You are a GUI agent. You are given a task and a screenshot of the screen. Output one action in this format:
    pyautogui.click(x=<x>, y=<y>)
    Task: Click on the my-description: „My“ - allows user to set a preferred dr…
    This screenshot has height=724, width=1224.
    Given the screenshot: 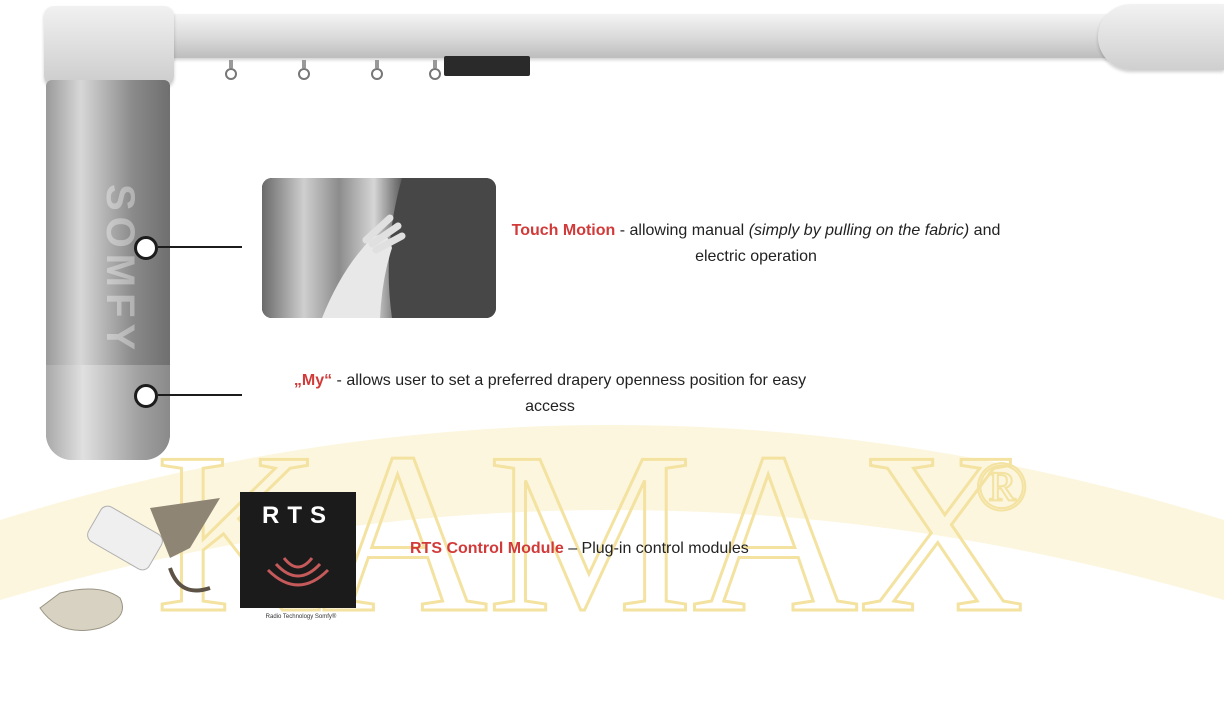 What is the action you would take?
    pyautogui.click(x=550, y=394)
    